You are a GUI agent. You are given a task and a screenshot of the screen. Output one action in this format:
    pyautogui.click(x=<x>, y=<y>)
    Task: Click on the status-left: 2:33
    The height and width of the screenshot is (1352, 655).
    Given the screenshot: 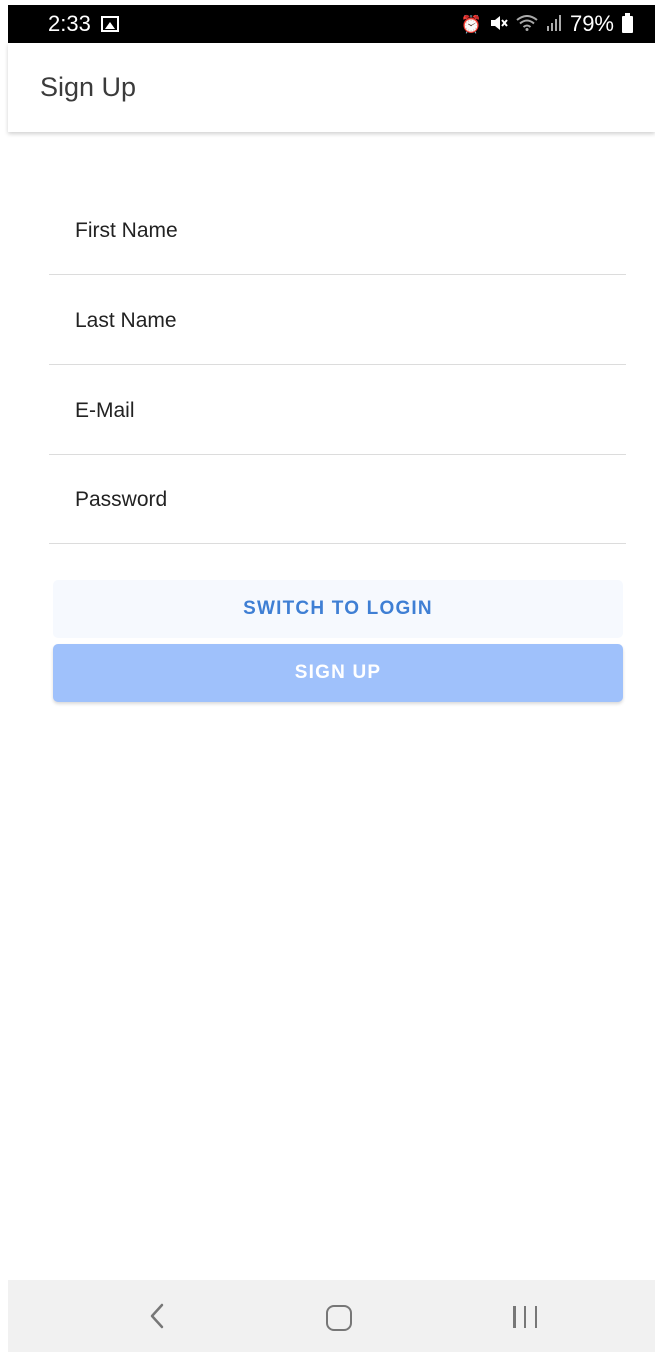 What is the action you would take?
    pyautogui.click(x=83, y=24)
    